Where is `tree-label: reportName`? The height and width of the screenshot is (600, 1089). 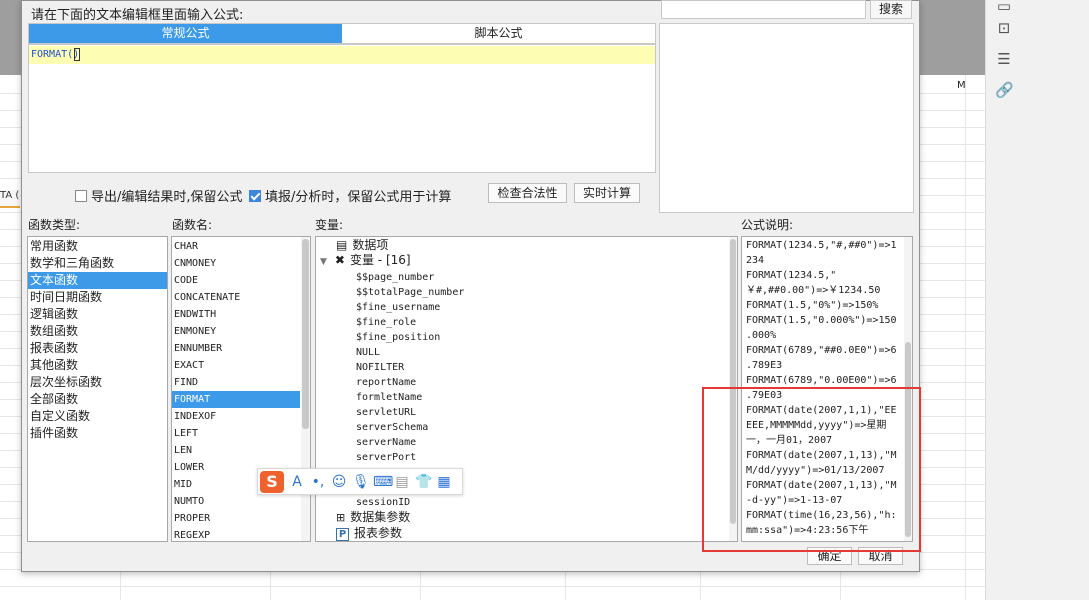
tree-label: reportName is located at coordinates (386, 382).